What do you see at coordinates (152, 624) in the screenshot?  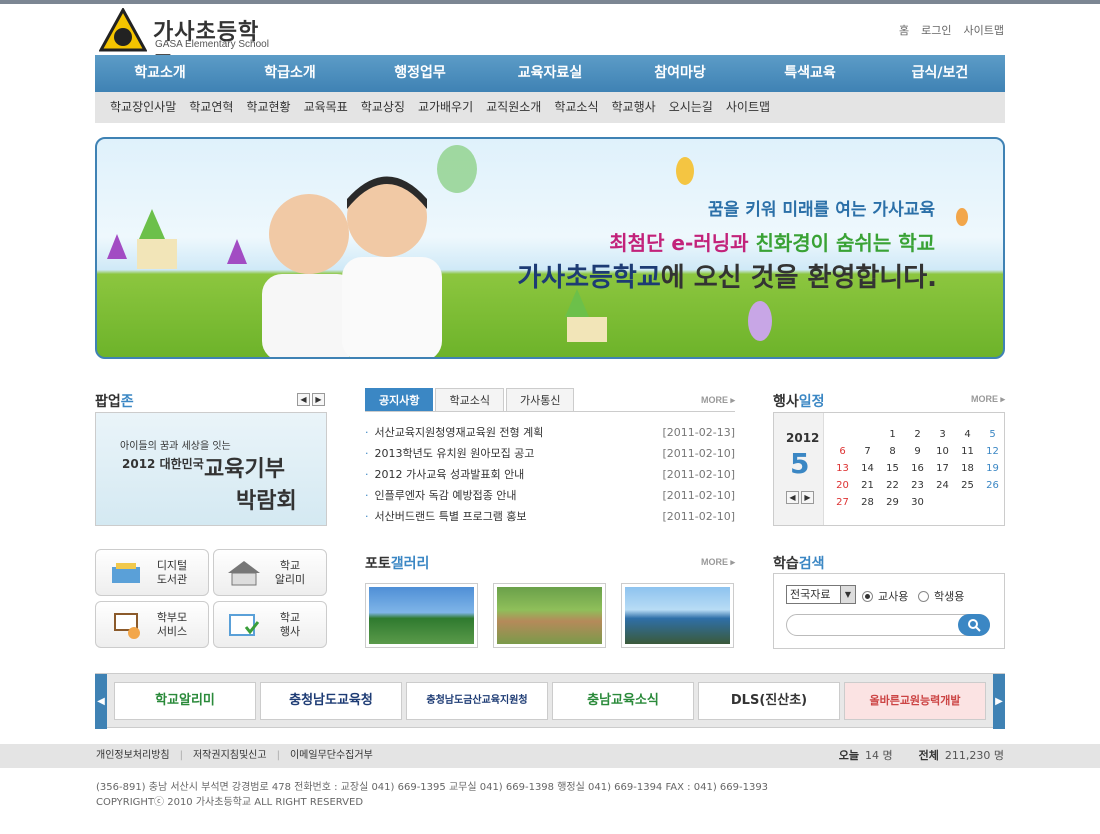 I see `parent-service-button: 학부모 서비스` at bounding box center [152, 624].